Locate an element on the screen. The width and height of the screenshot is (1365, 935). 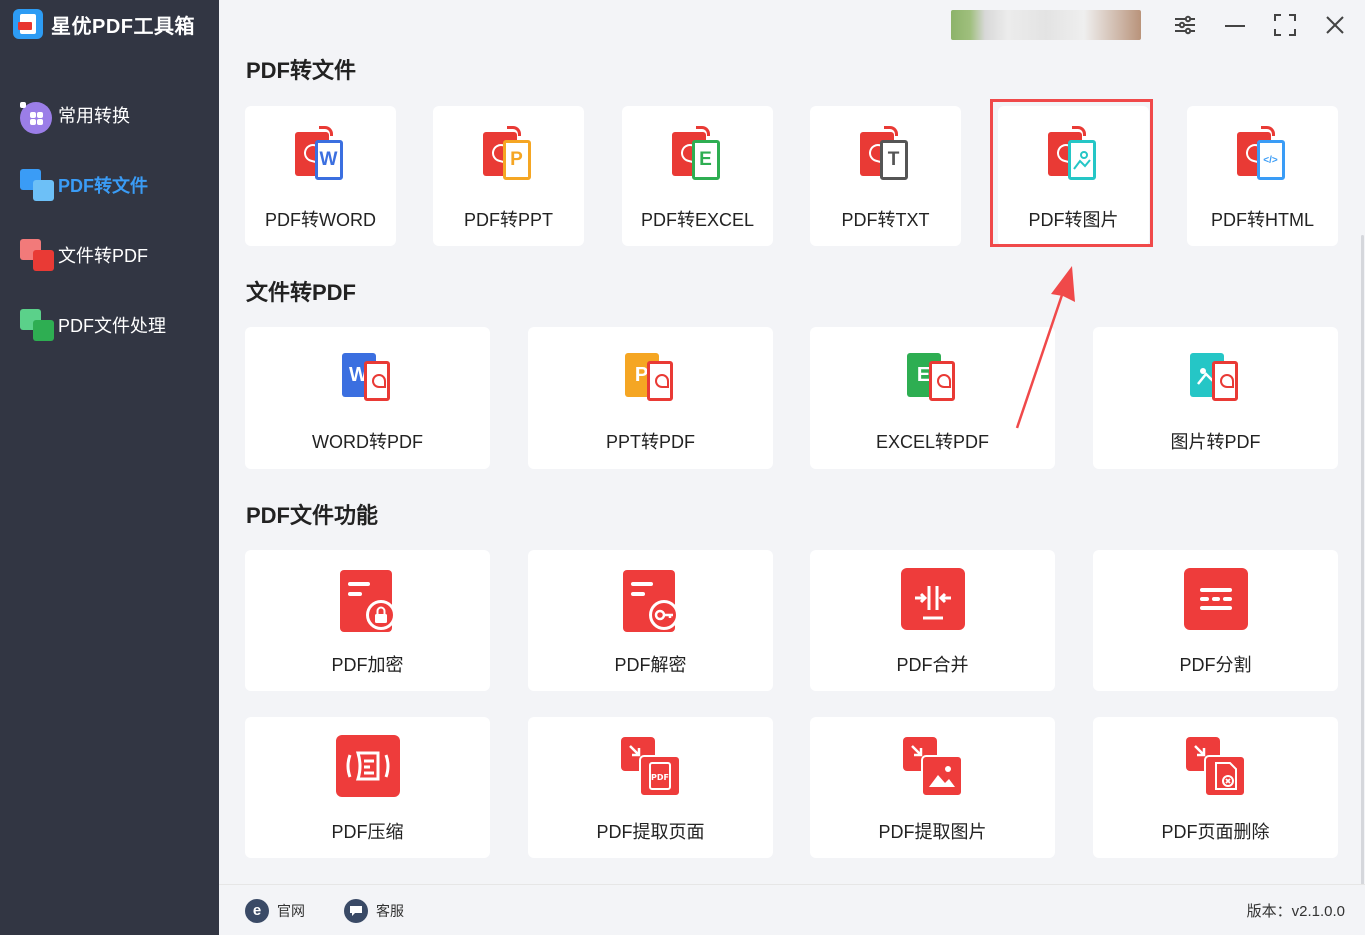
section-title-pdf-functions: PDF文件功能 is located at coordinates (312, 515).